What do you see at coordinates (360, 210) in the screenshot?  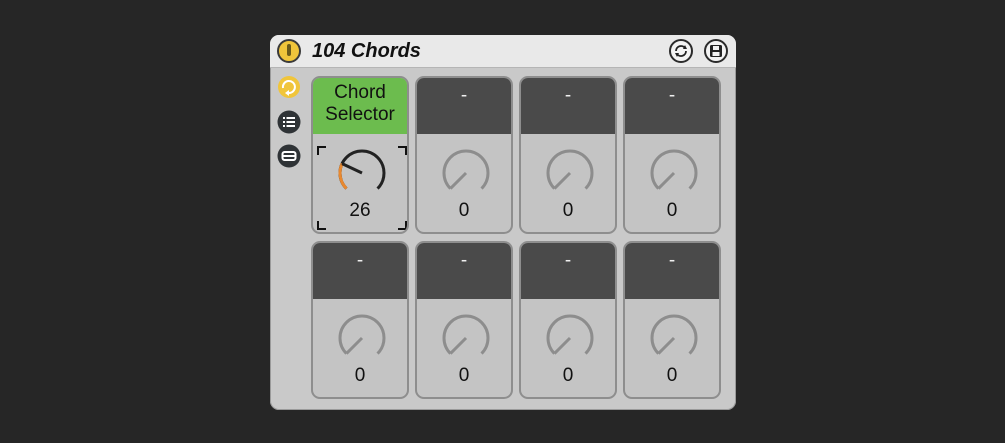 I see `macro-value: 26` at bounding box center [360, 210].